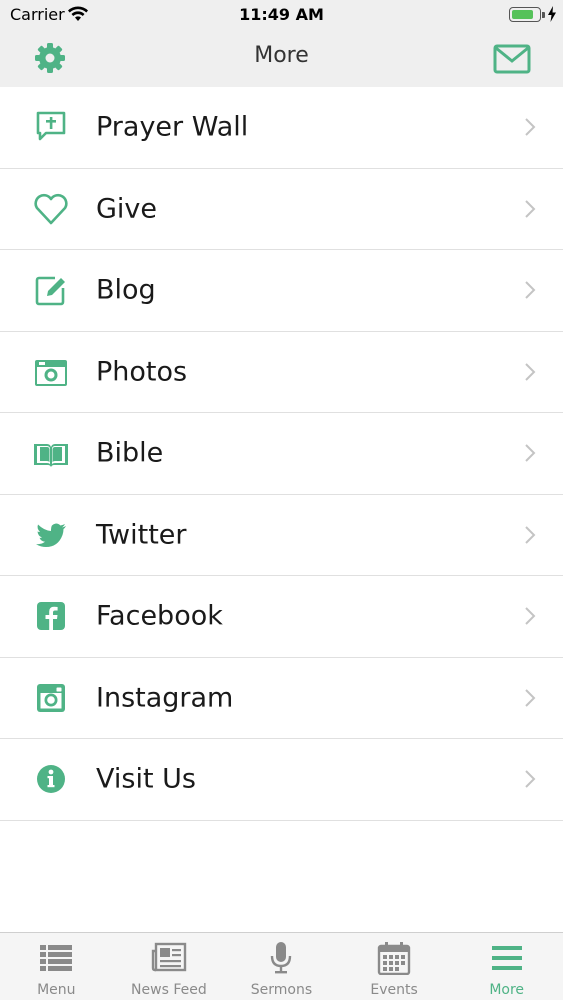 This screenshot has height=1000, width=563. I want to click on list-item-instagram: Instagram, so click(281, 698).